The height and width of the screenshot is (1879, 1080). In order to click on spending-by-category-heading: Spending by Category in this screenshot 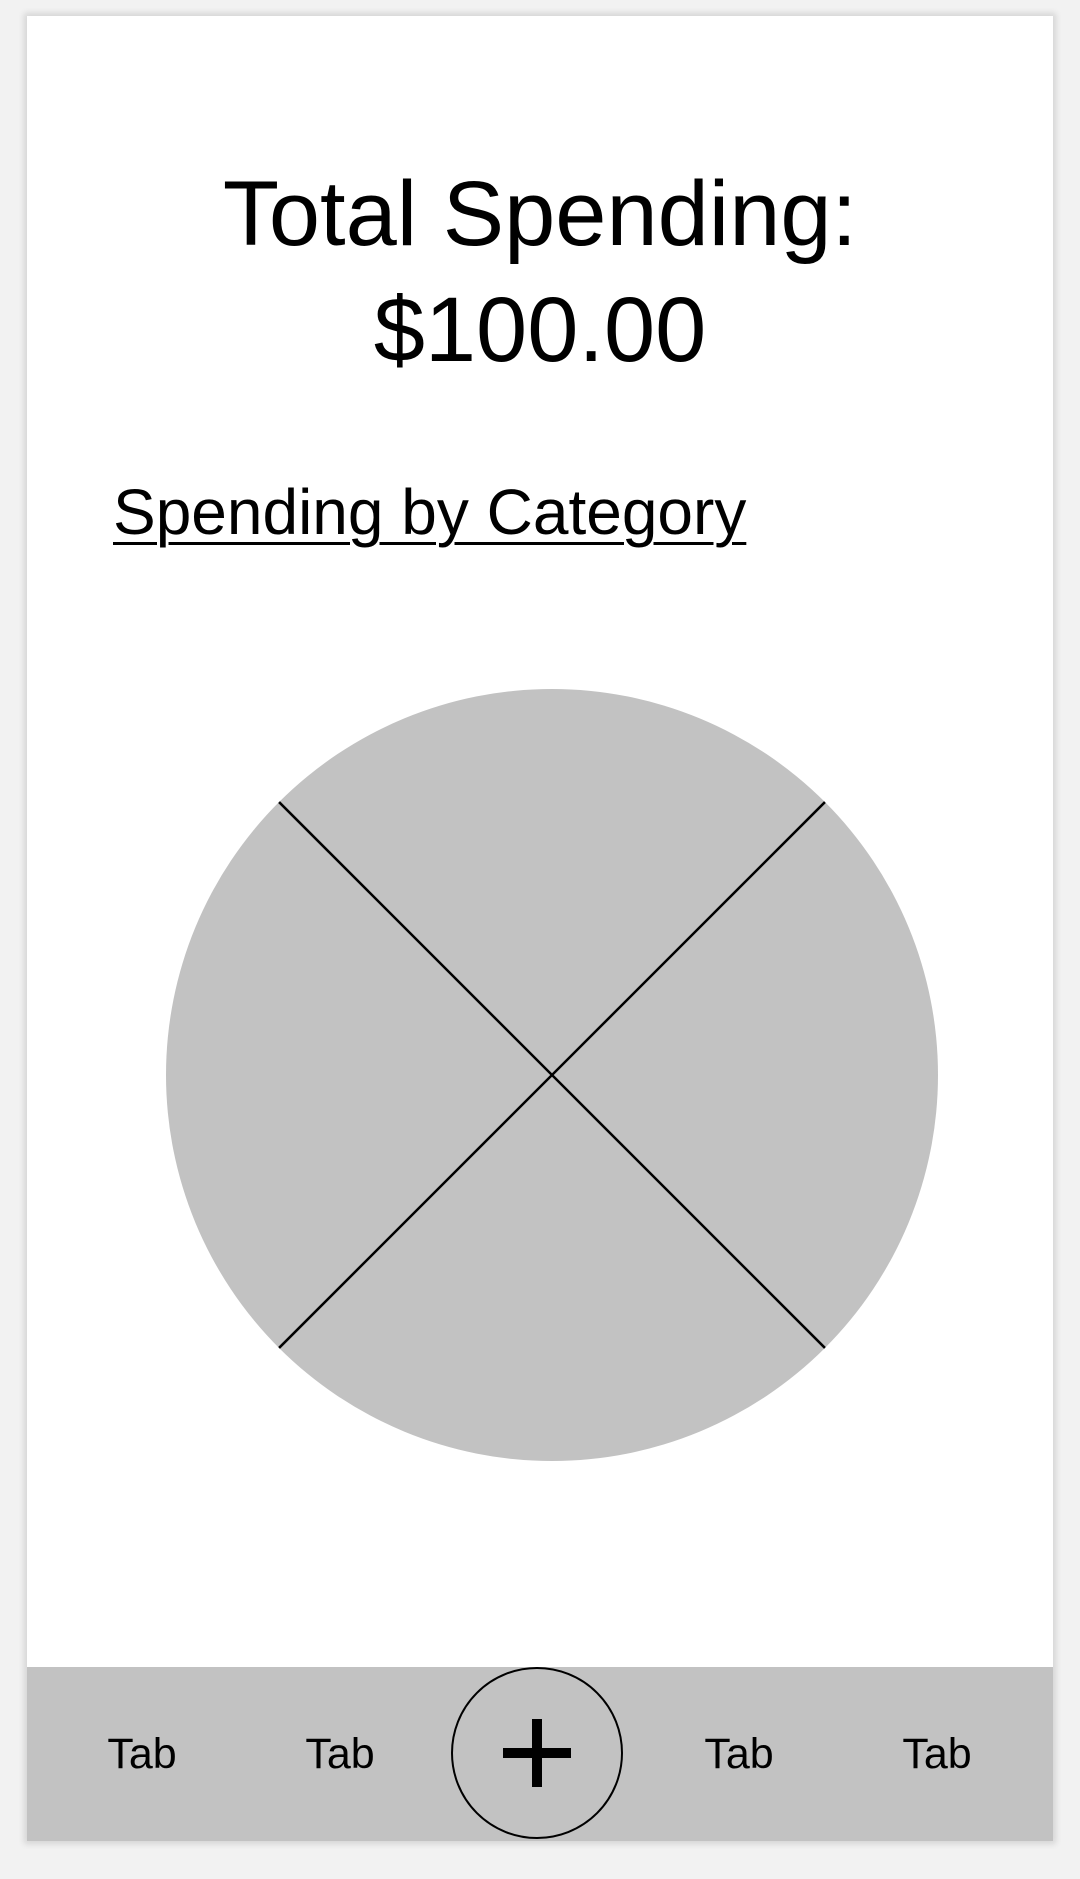, I will do `click(429, 512)`.